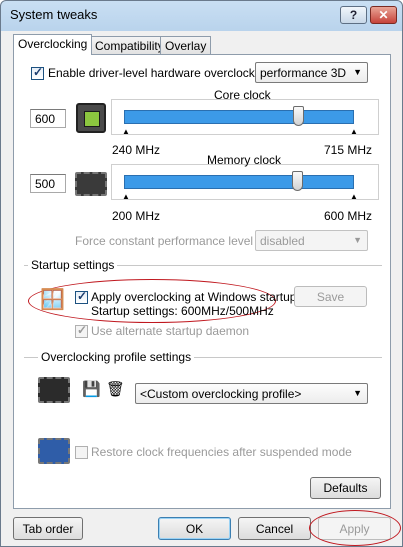  I want to click on tab-compatibility: Compatibility, so click(129, 45).